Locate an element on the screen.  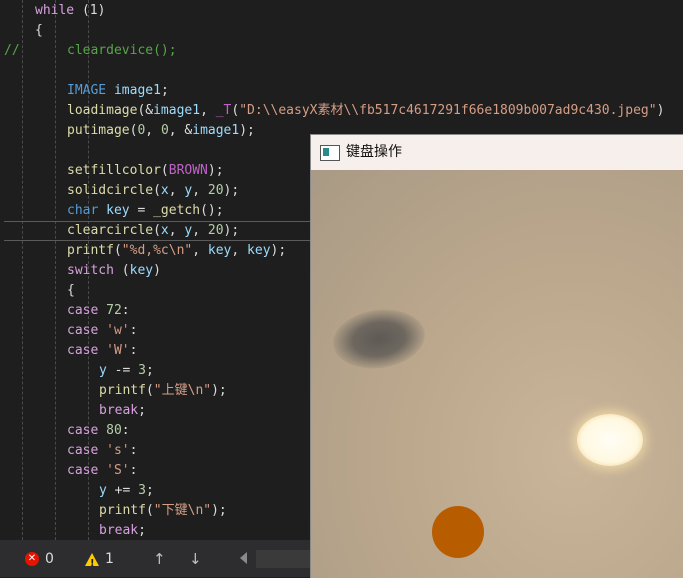
code-token: switch is located at coordinates (90, 270).